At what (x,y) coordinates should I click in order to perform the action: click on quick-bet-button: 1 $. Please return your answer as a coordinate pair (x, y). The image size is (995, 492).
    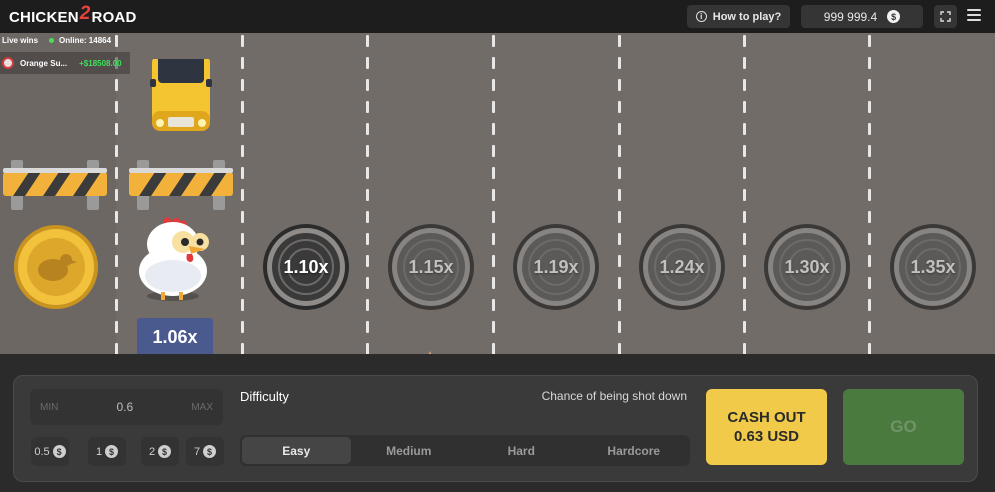
    Looking at the image, I should click on (107, 451).